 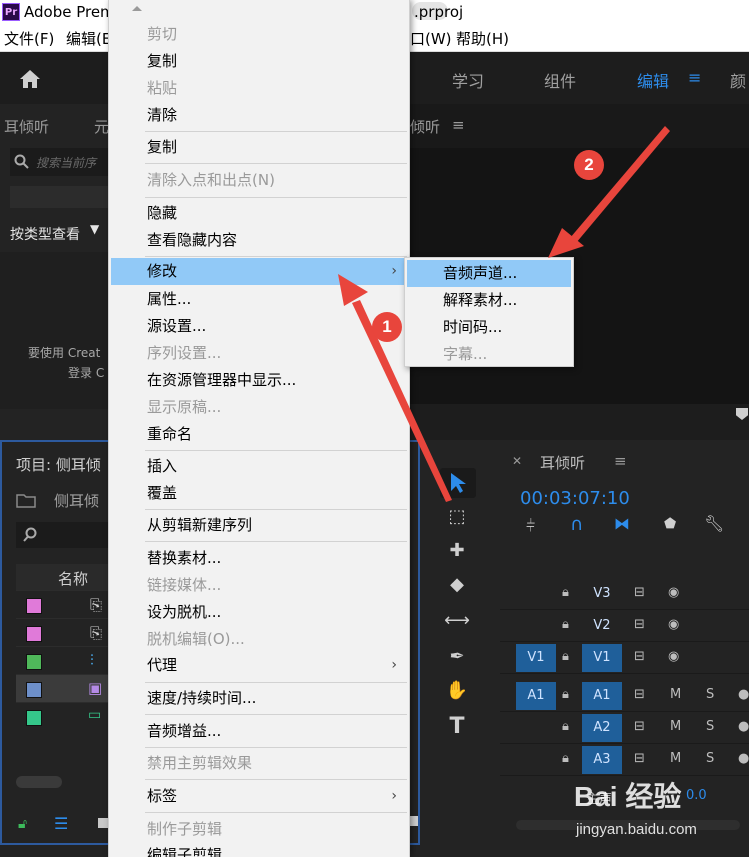 I want to click on watermark-brand: Bai 经验, so click(x=628, y=796).